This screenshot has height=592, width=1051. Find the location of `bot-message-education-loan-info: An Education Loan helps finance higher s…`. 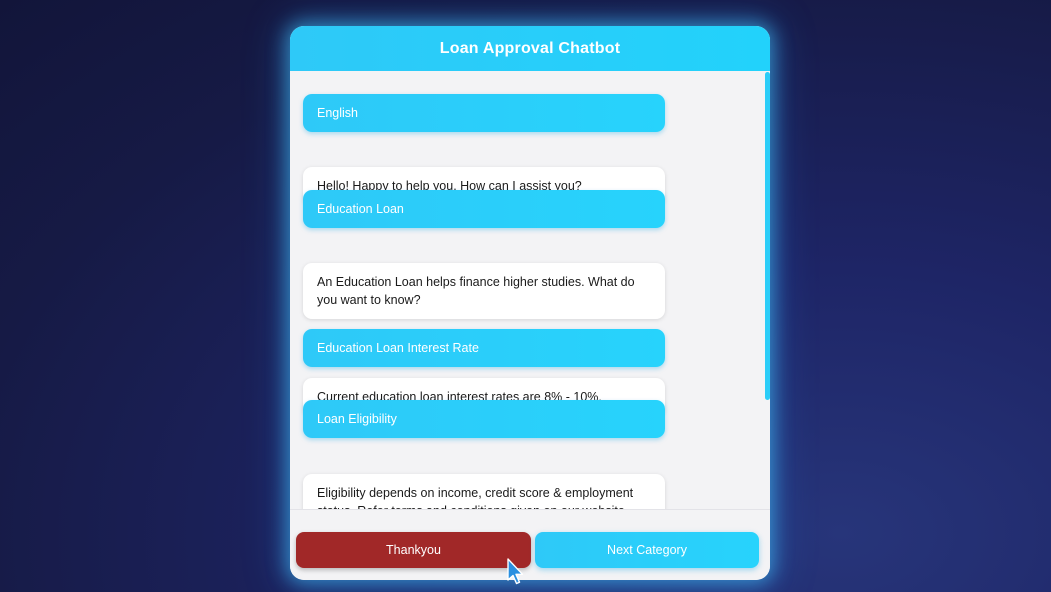

bot-message-education-loan-info: An Education Loan helps finance higher s… is located at coordinates (484, 291).